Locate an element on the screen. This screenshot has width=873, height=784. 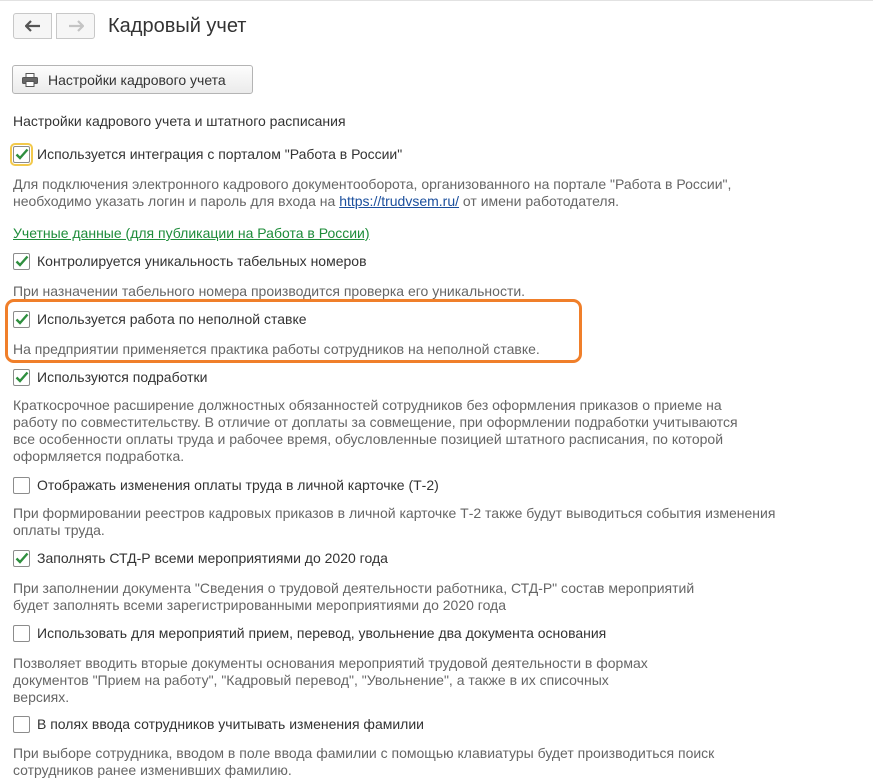
forward-button is located at coordinates (75, 26).